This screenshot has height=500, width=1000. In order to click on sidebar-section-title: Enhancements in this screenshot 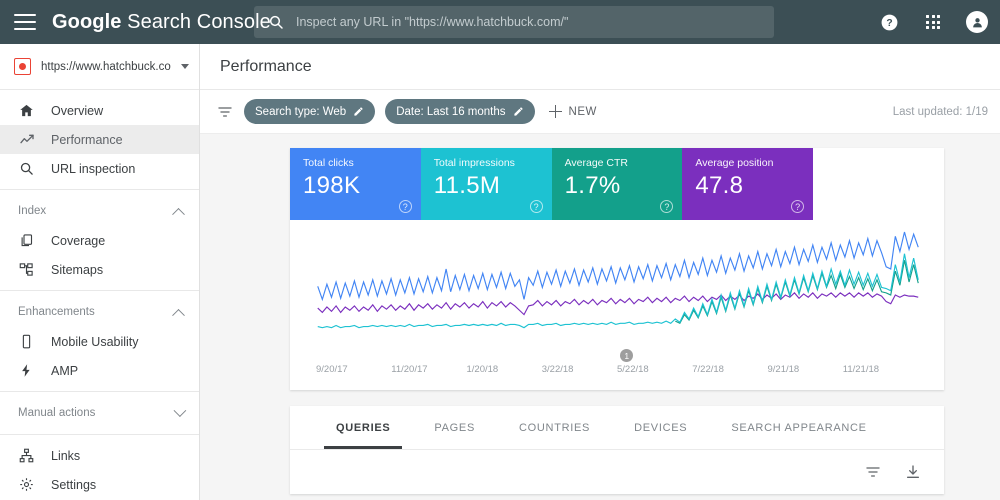, I will do `click(56, 312)`.